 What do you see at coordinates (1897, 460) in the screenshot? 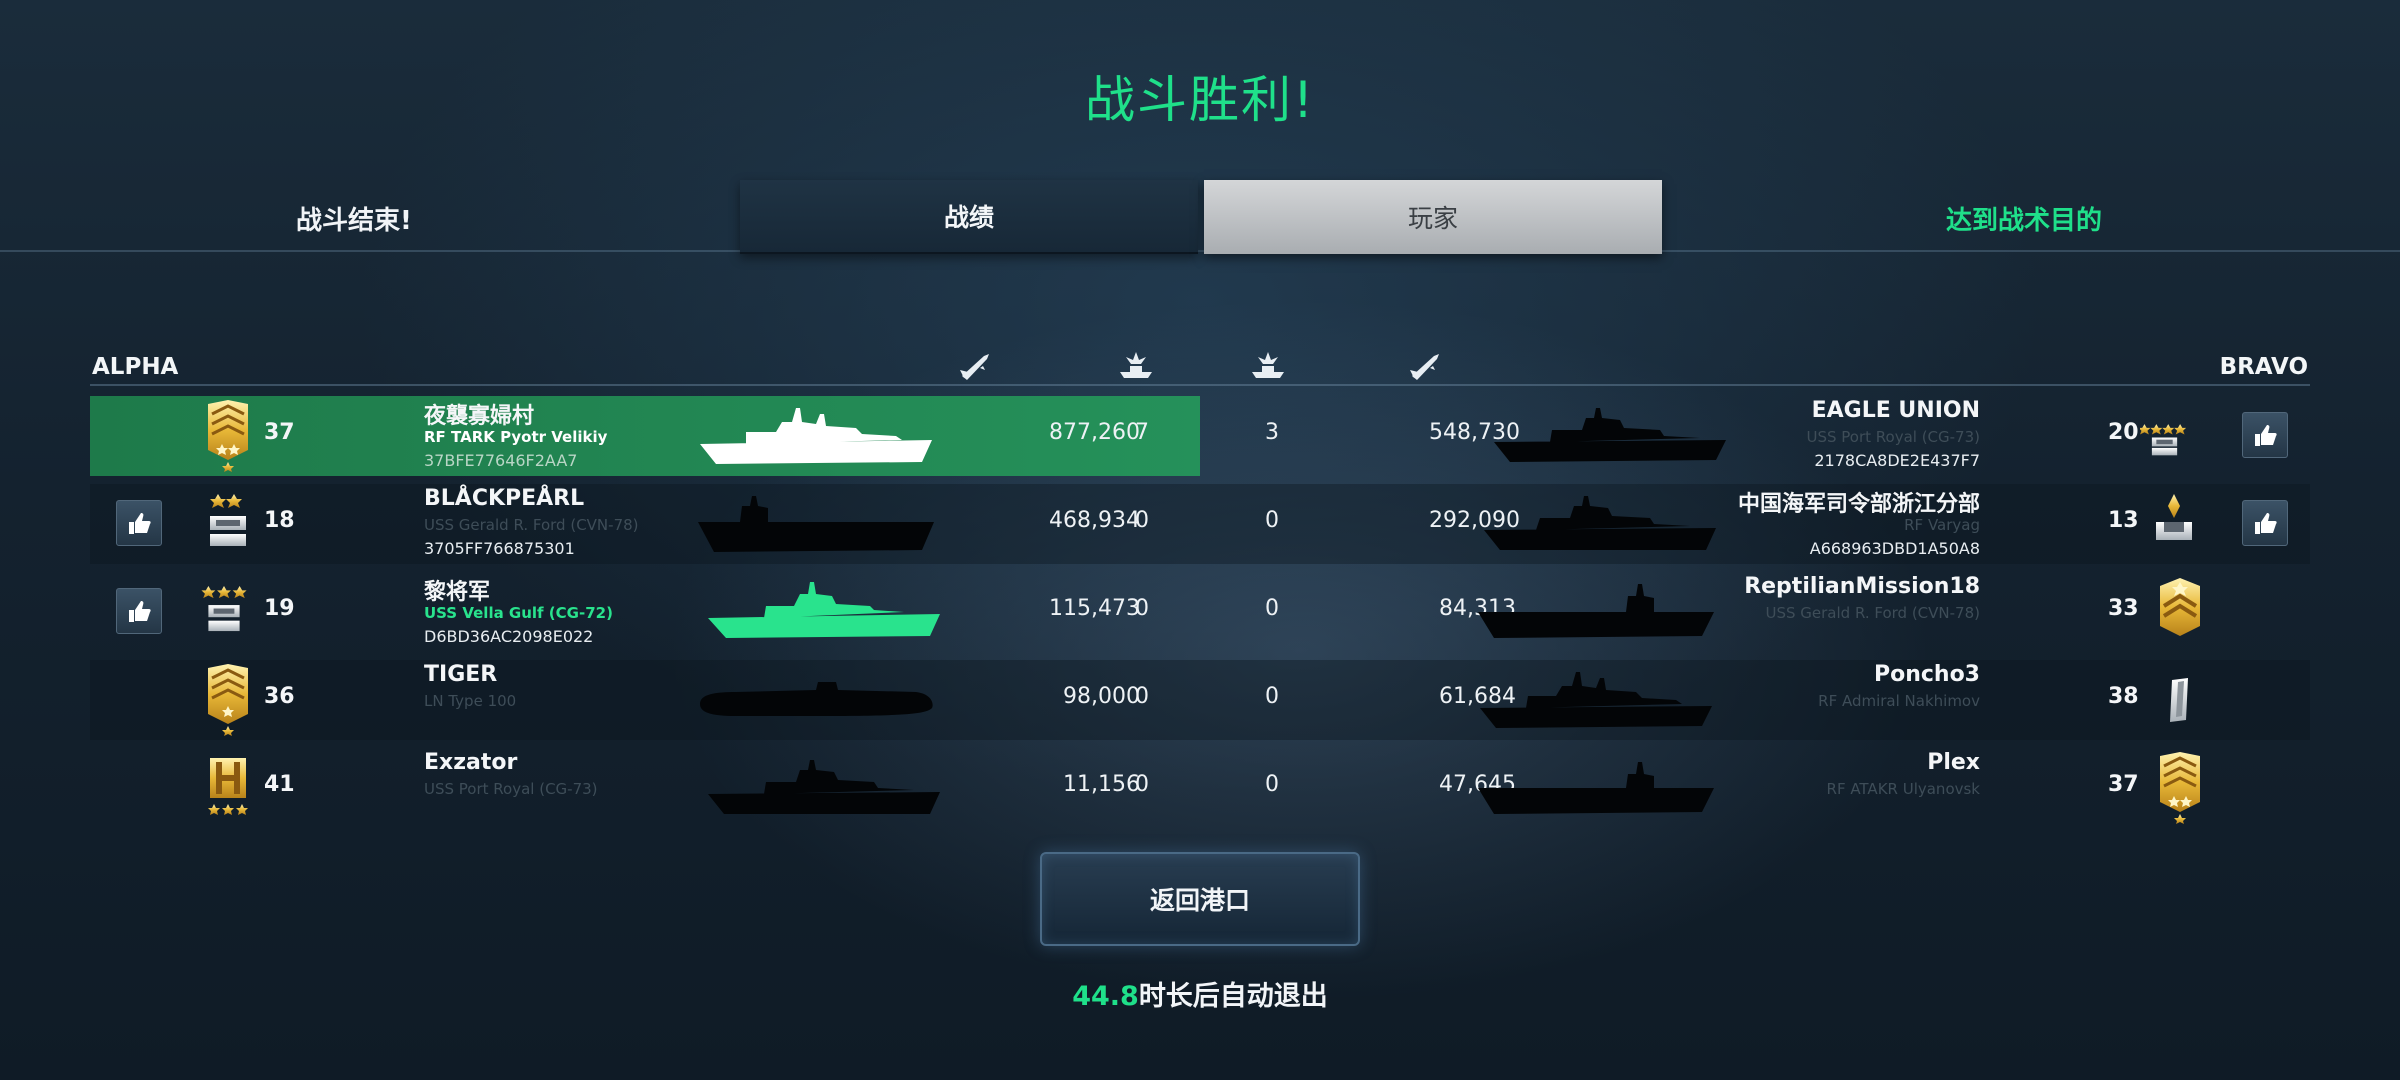
I see `player-id: 2178CA8DE2E437F7` at bounding box center [1897, 460].